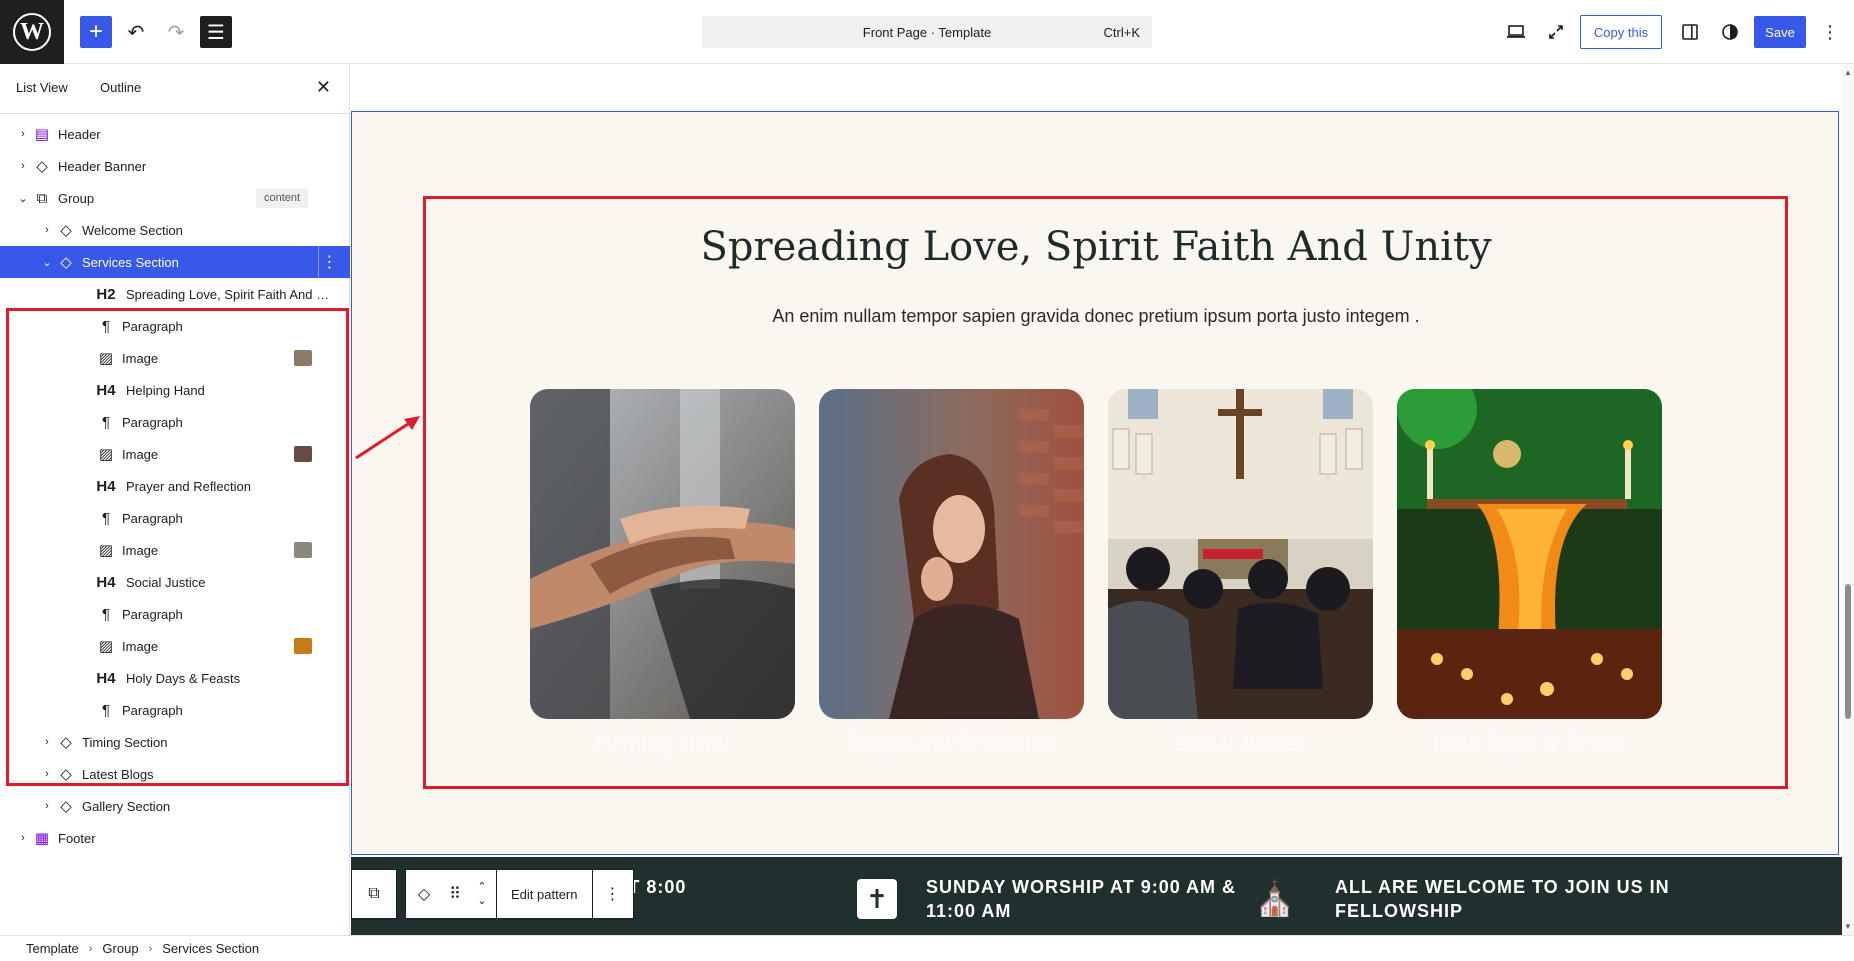 The image size is (1854, 961). I want to click on copy-this-button: Copy this, so click(1621, 32).